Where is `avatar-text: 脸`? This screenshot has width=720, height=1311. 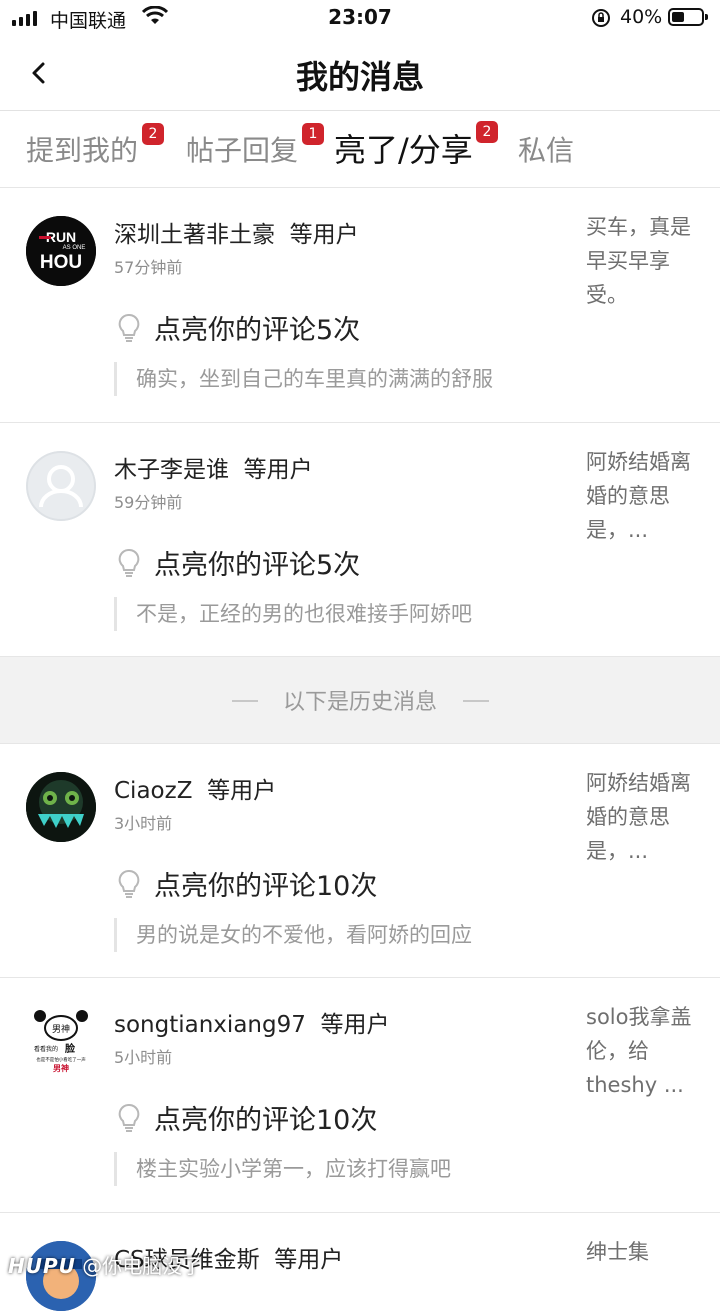
avatar-text: 脸 is located at coordinates (70, 1048).